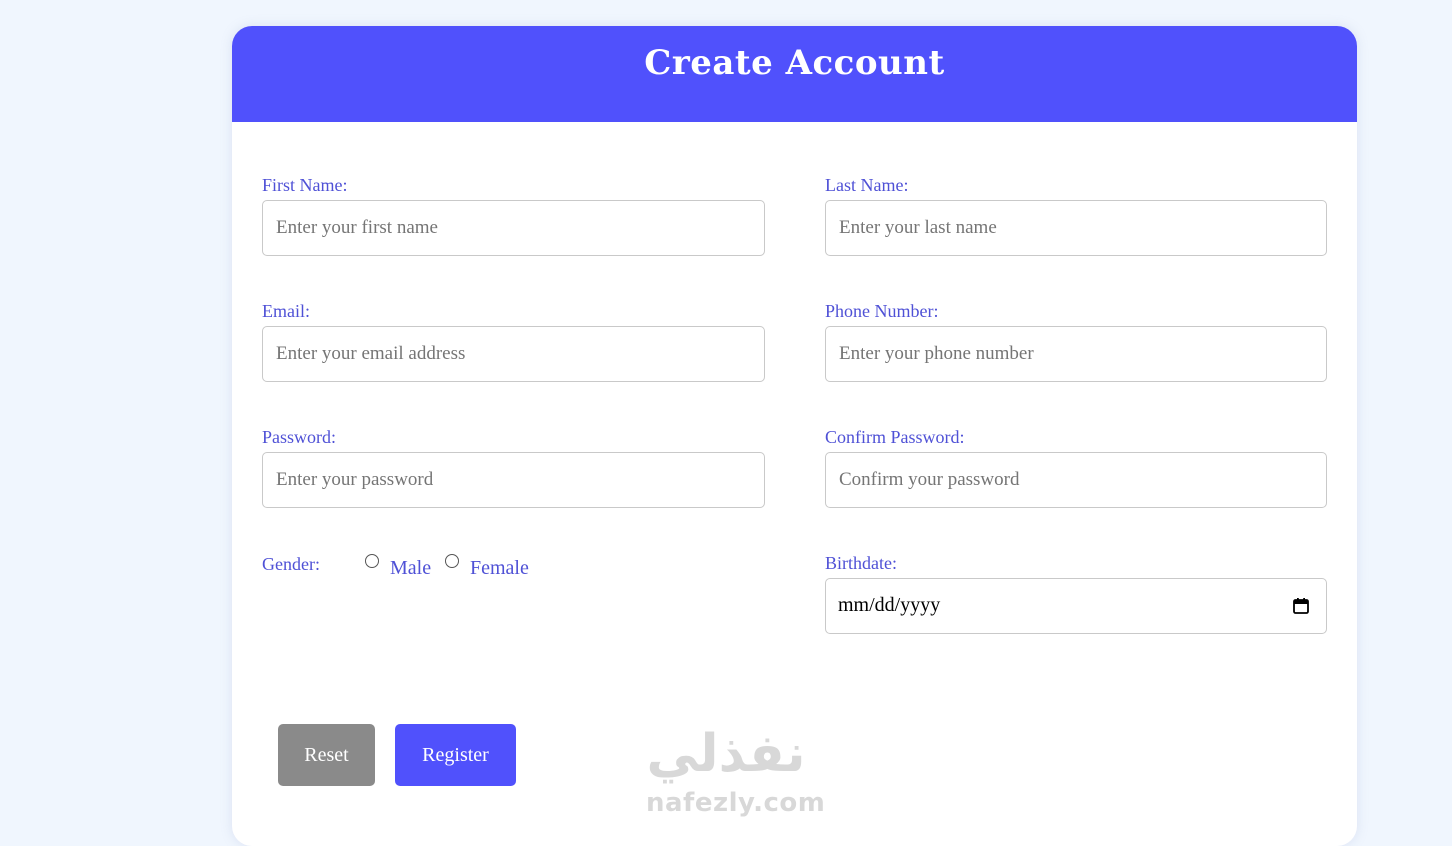  I want to click on page-title: Create Account, so click(794, 63).